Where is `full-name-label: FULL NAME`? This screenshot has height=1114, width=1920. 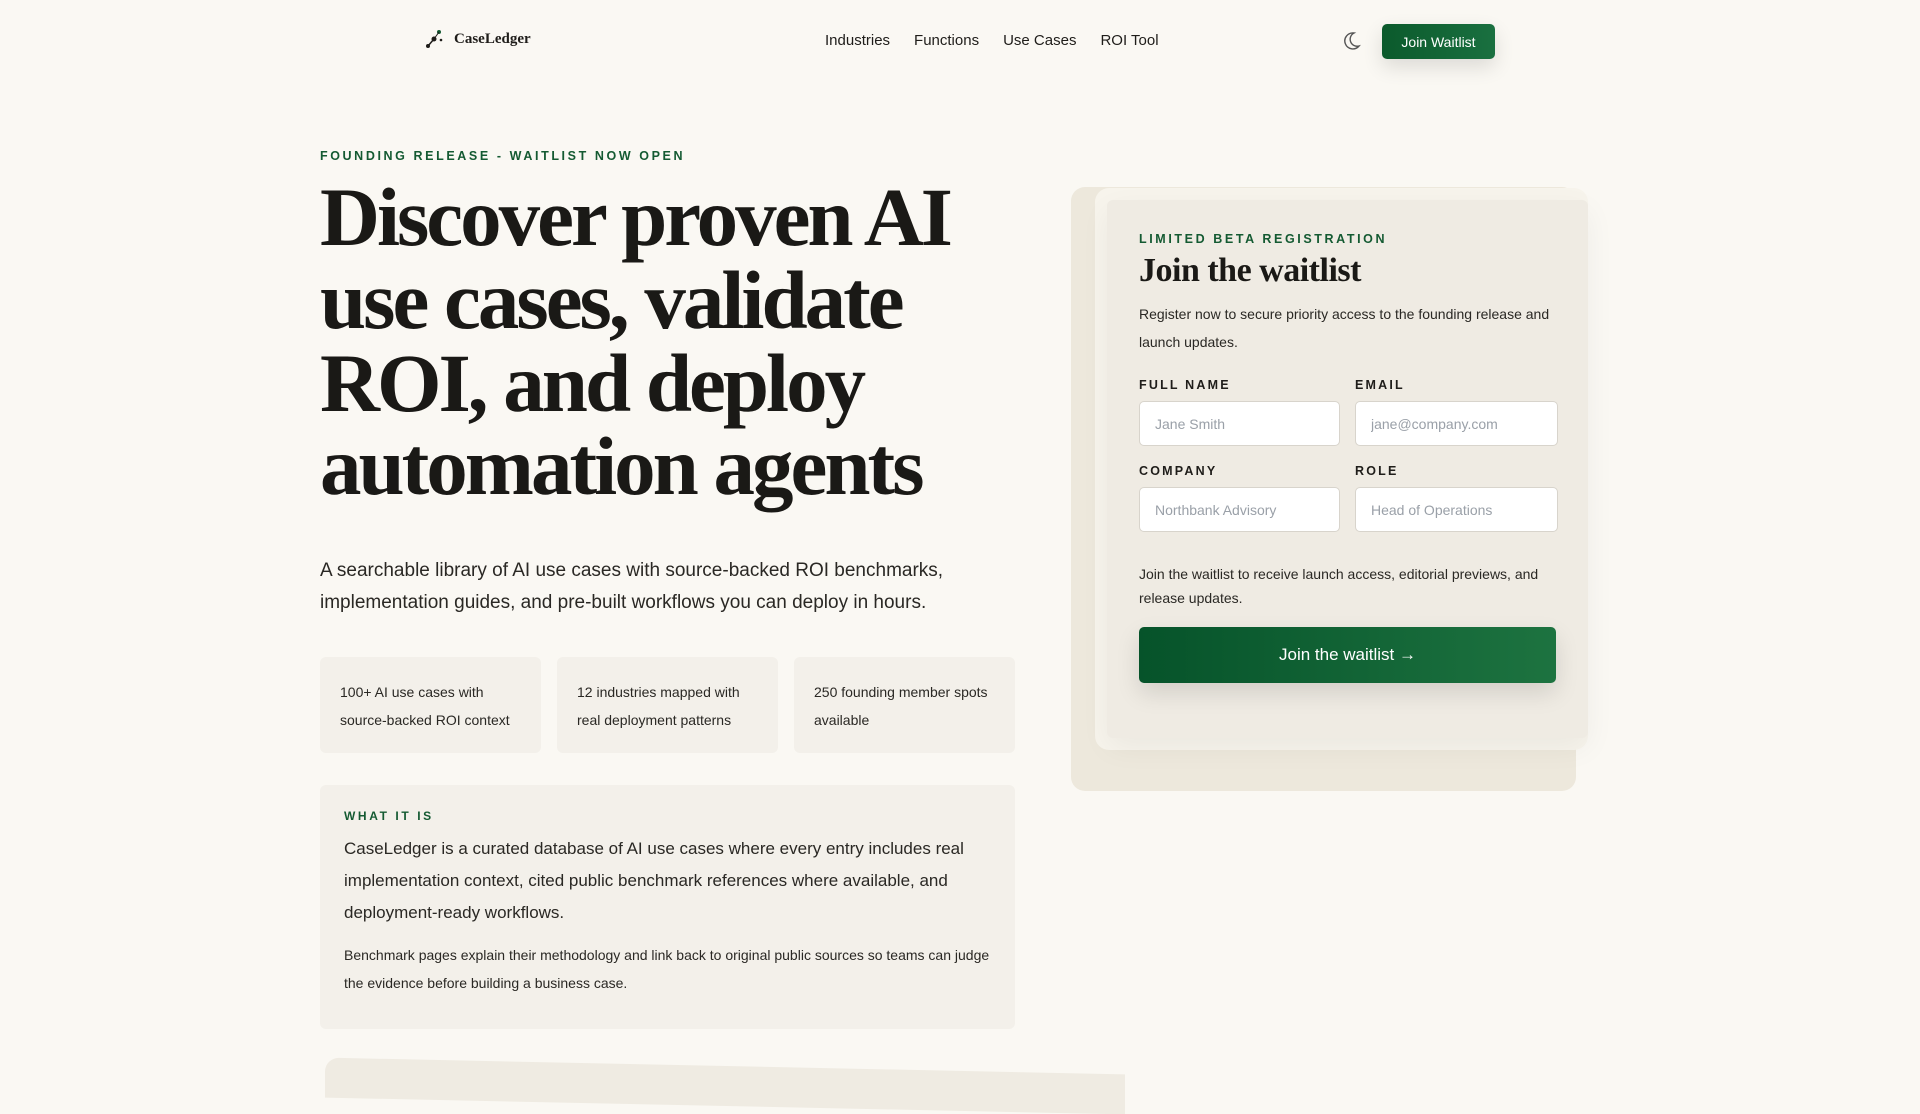
full-name-label: FULL NAME is located at coordinates (1185, 385).